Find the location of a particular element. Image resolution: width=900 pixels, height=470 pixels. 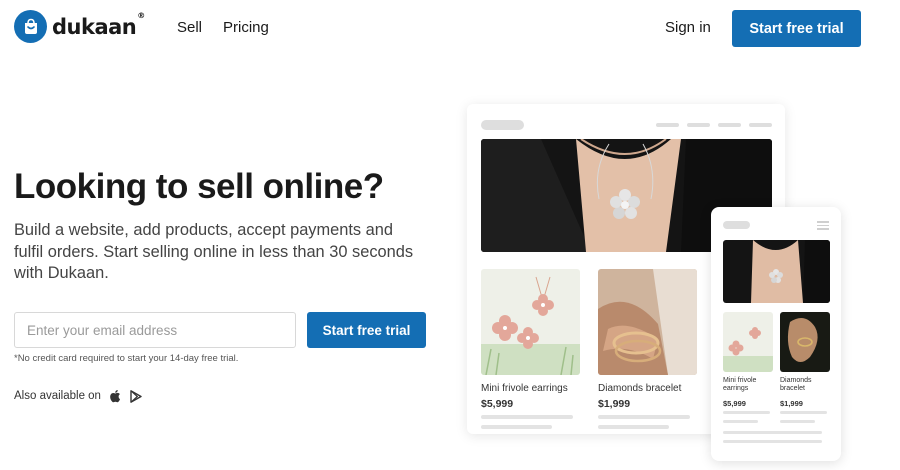

necklace-banner-image is located at coordinates (776, 271).